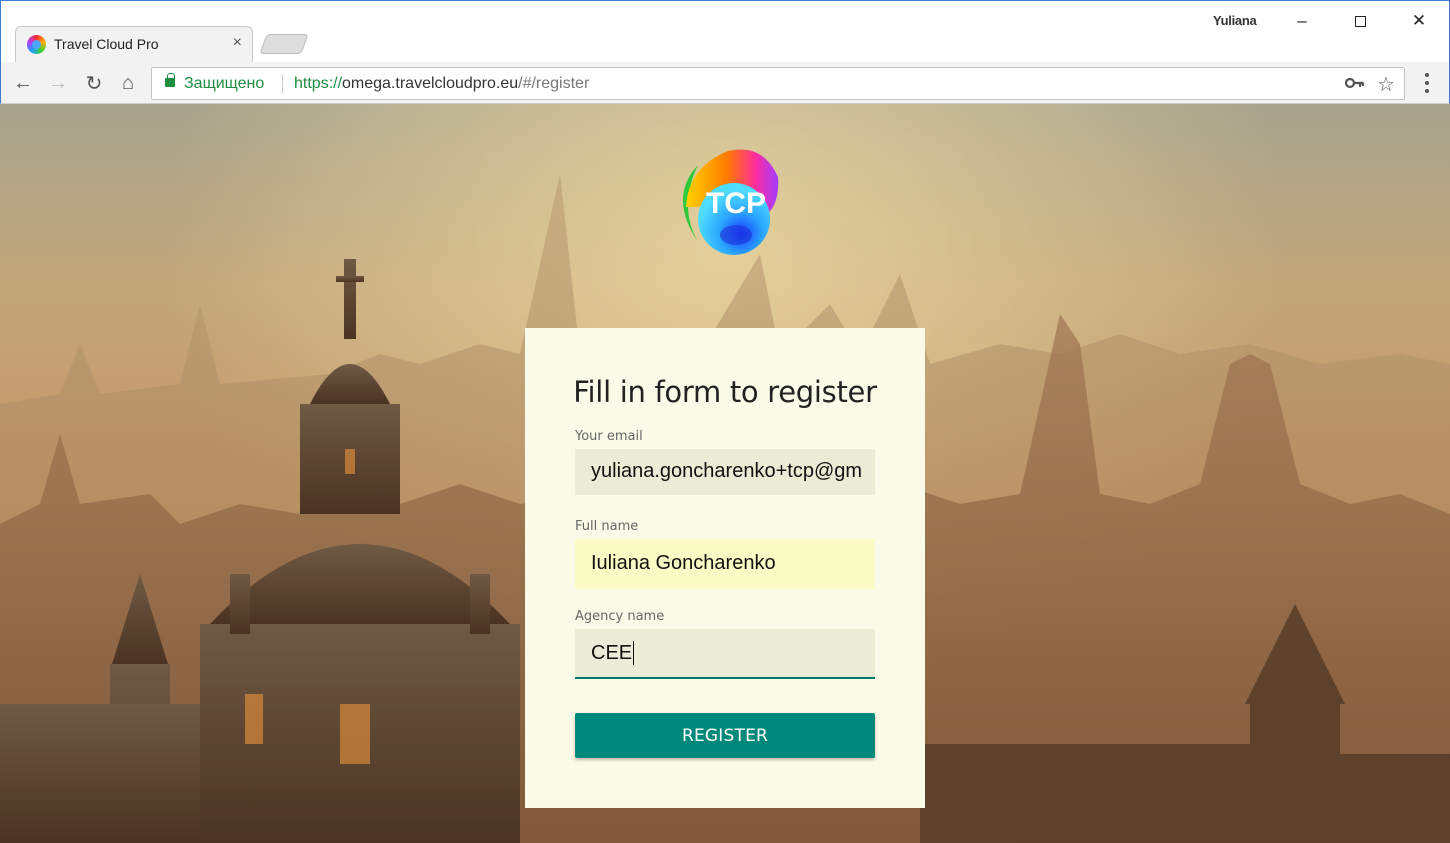  I want to click on tab-title: Travel Cloud Pro, so click(106, 44).